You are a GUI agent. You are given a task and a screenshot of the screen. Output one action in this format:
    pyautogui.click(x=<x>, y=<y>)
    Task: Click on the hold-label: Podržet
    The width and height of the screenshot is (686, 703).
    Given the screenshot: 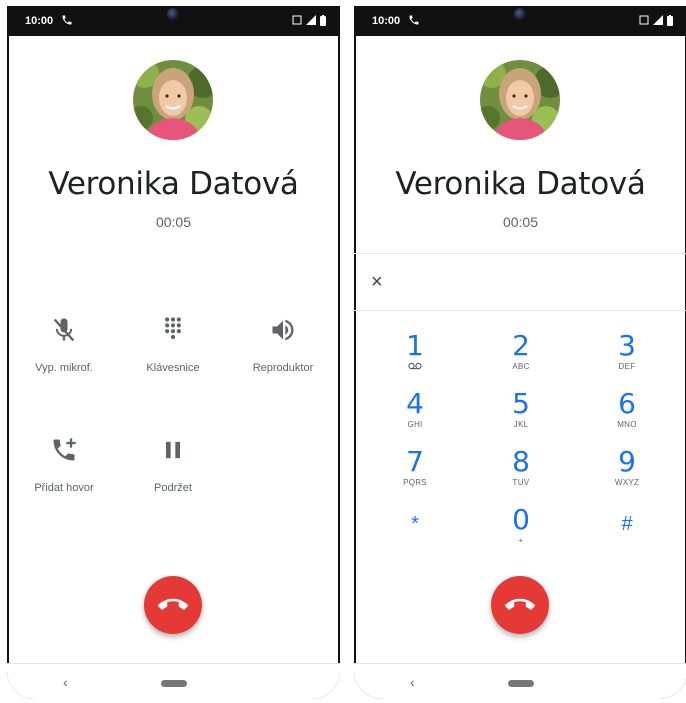 What is the action you would take?
    pyautogui.click(x=173, y=488)
    